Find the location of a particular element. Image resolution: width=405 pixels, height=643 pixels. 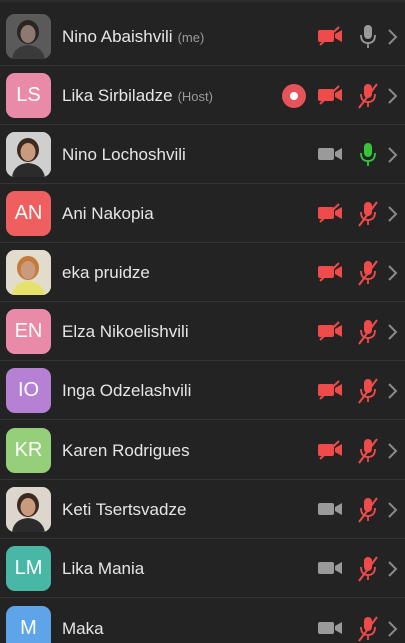

participant-row: IO Inga Odzelashvili is located at coordinates (202, 391).